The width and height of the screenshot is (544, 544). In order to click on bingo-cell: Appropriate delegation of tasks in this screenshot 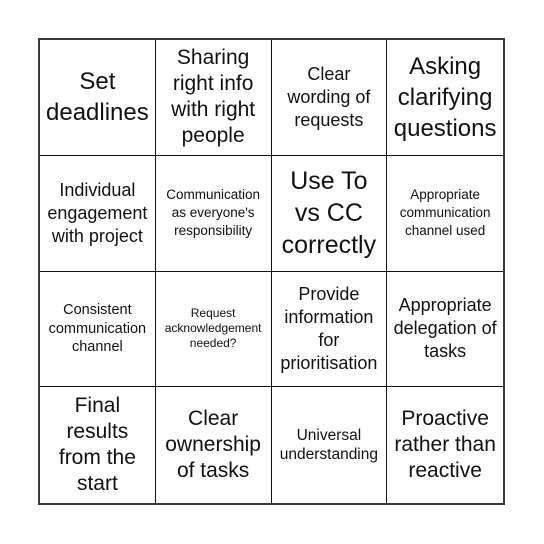, I will do `click(445, 330)`.